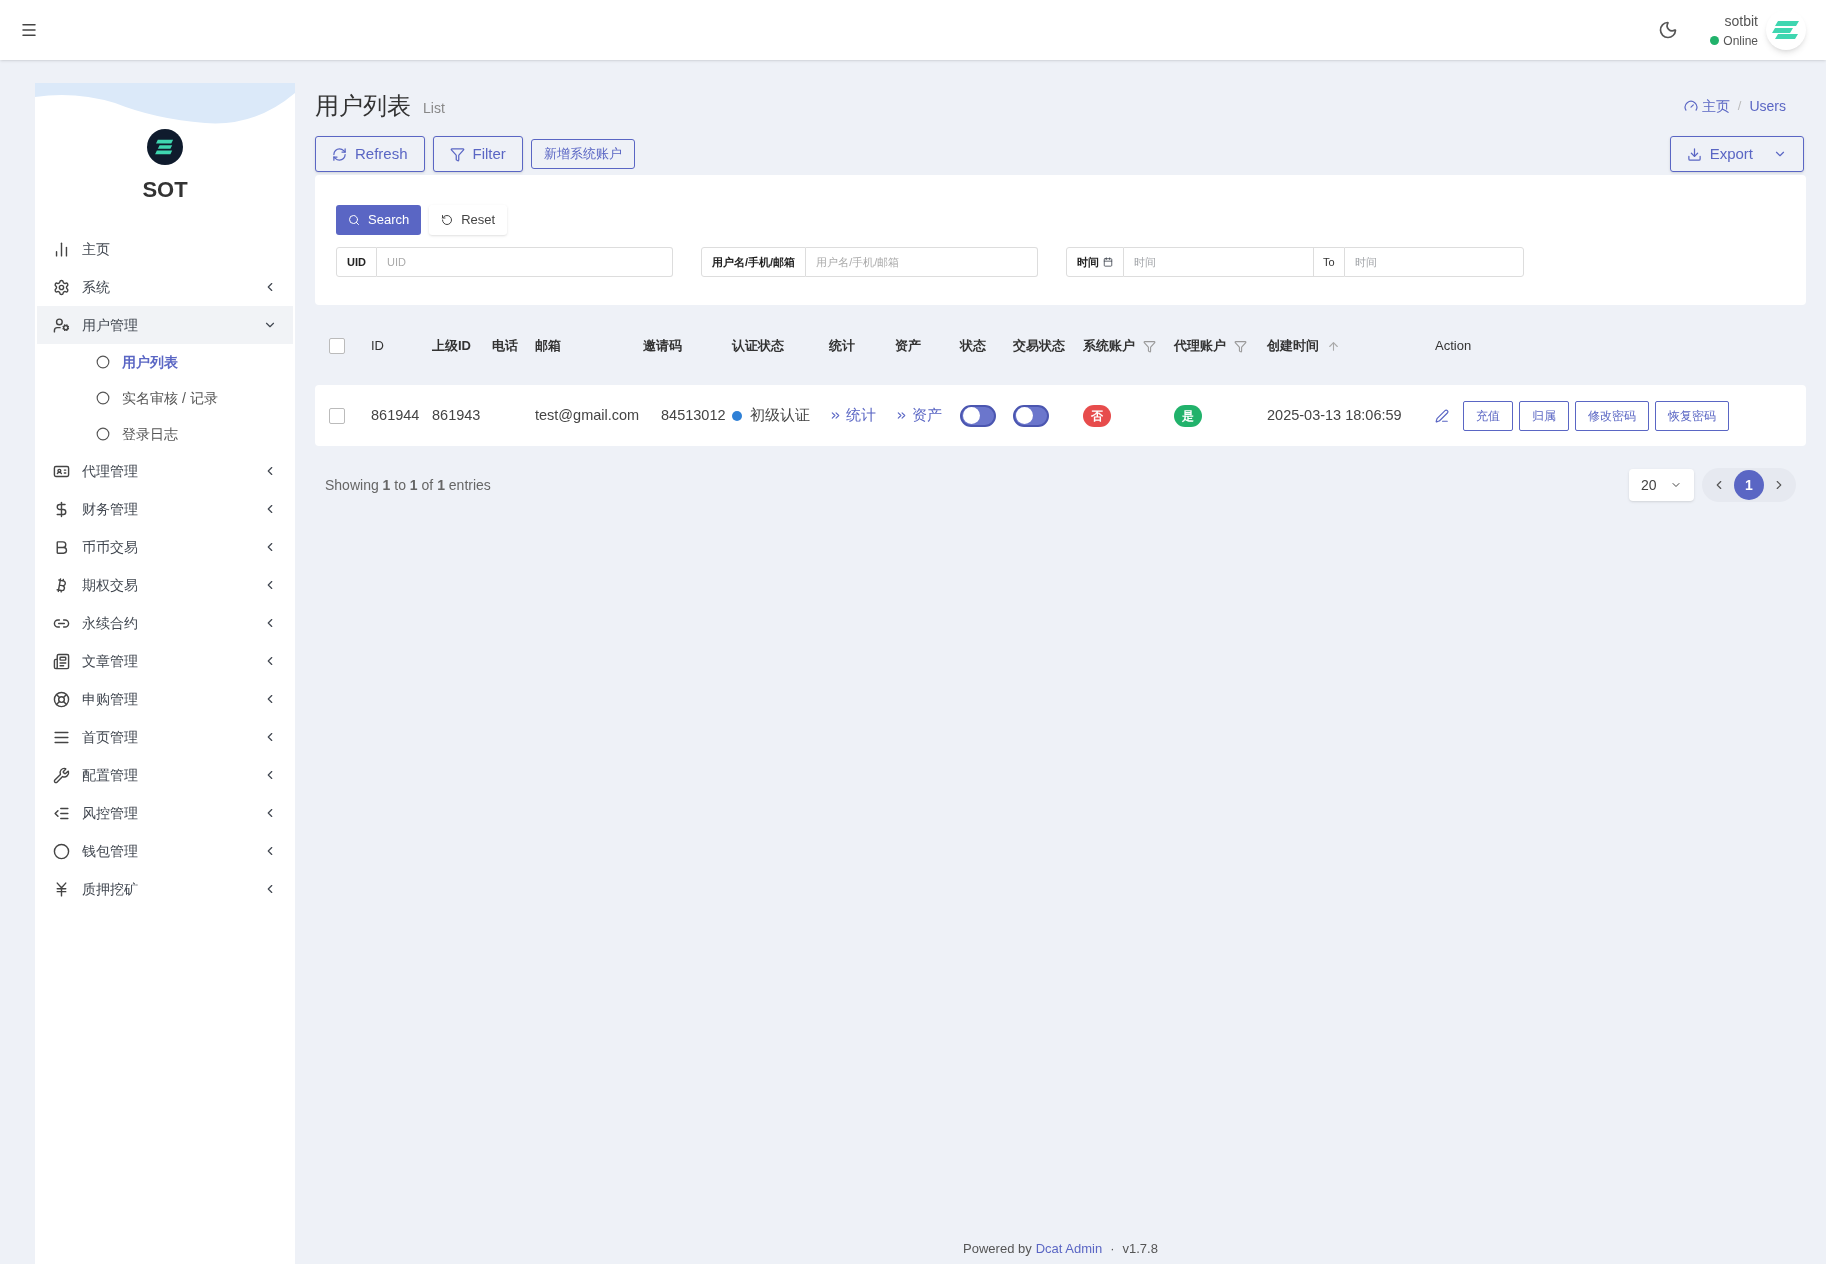 The image size is (1826, 1264). What do you see at coordinates (451, 346) in the screenshot?
I see `column-header: 上级ID` at bounding box center [451, 346].